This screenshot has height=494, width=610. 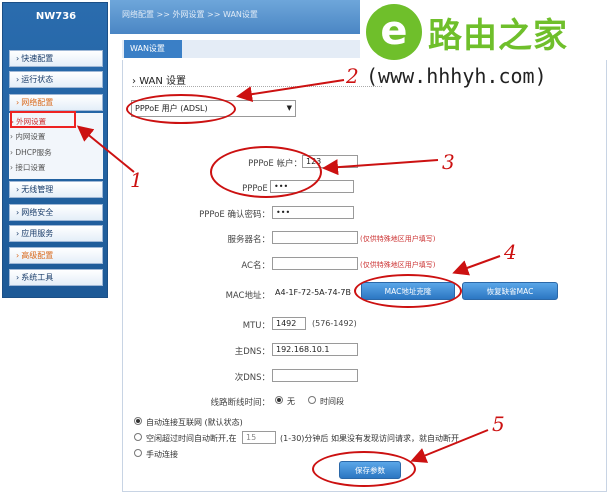 What do you see at coordinates (159, 81) in the screenshot?
I see `section-title: › WAN 设置` at bounding box center [159, 81].